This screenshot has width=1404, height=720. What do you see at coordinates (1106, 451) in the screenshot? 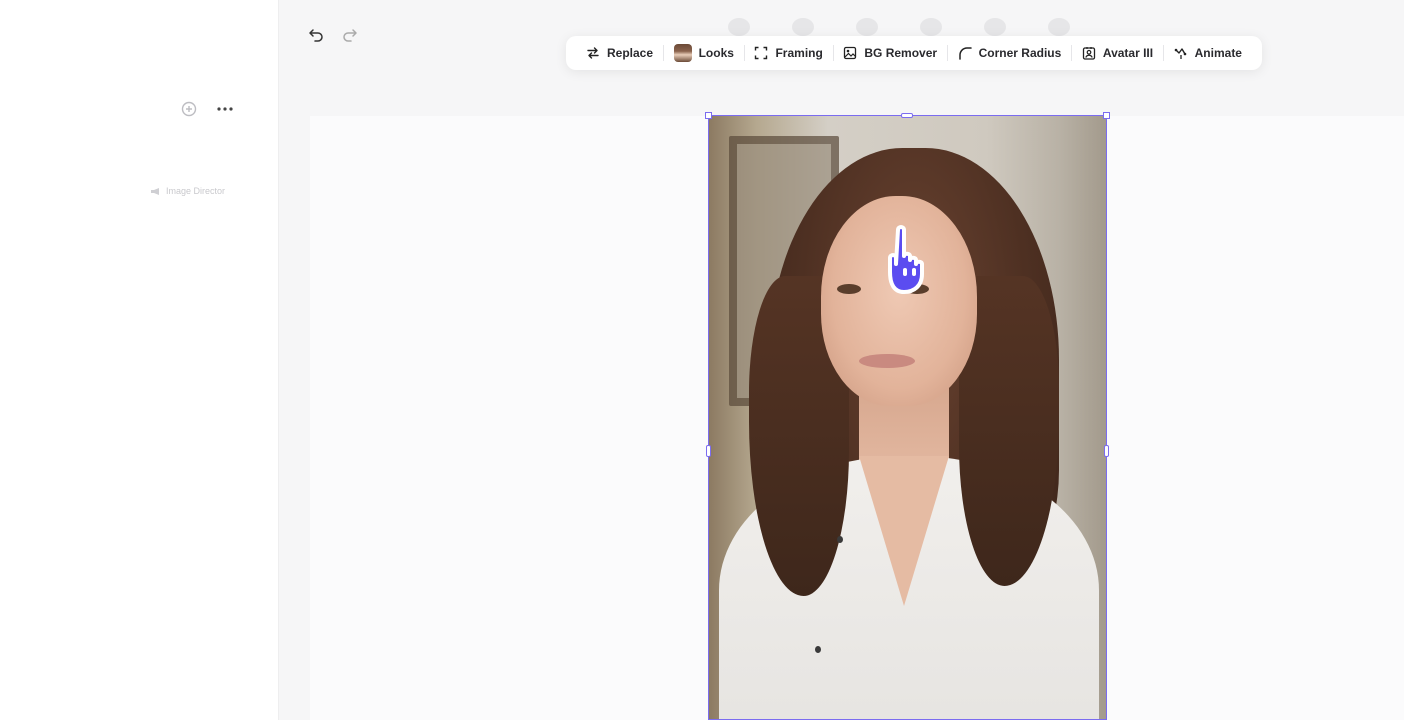
I see `resize-handle-right` at bounding box center [1106, 451].